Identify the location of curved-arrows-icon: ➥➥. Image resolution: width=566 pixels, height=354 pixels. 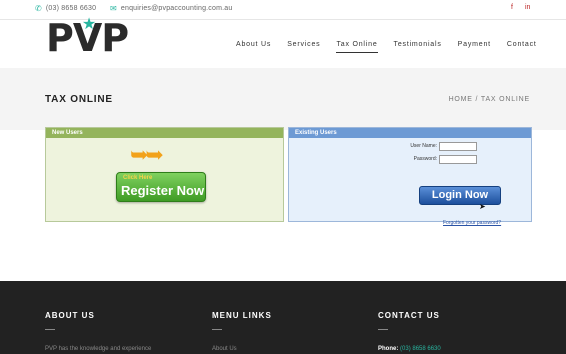
(147, 154).